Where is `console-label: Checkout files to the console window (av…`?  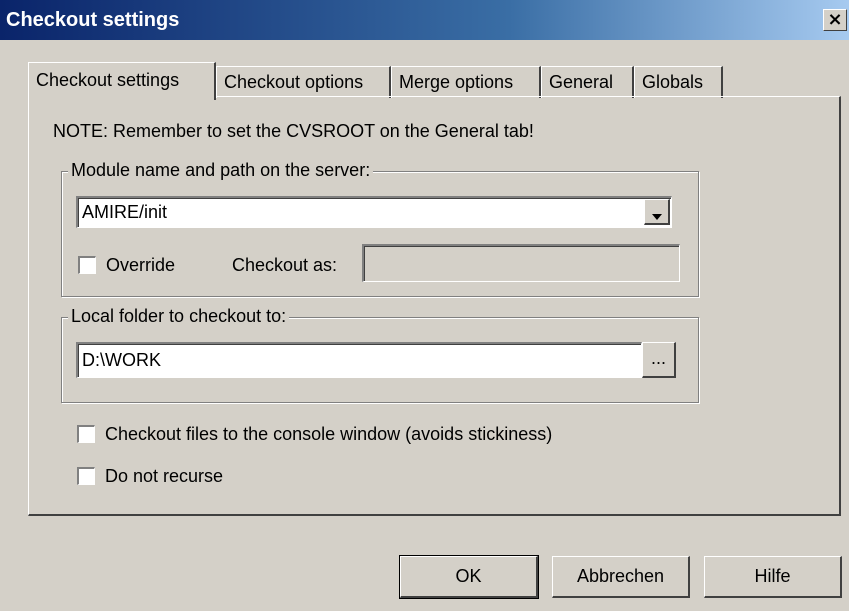
console-label: Checkout files to the console window (av… is located at coordinates (329, 434).